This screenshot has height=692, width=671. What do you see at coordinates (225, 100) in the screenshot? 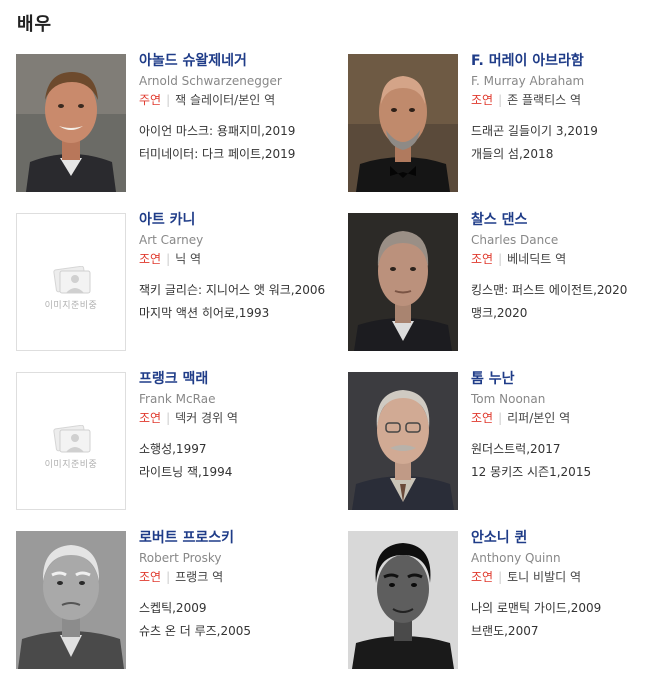
I see `character-name: 잭 슬레이터/본인 역` at bounding box center [225, 100].